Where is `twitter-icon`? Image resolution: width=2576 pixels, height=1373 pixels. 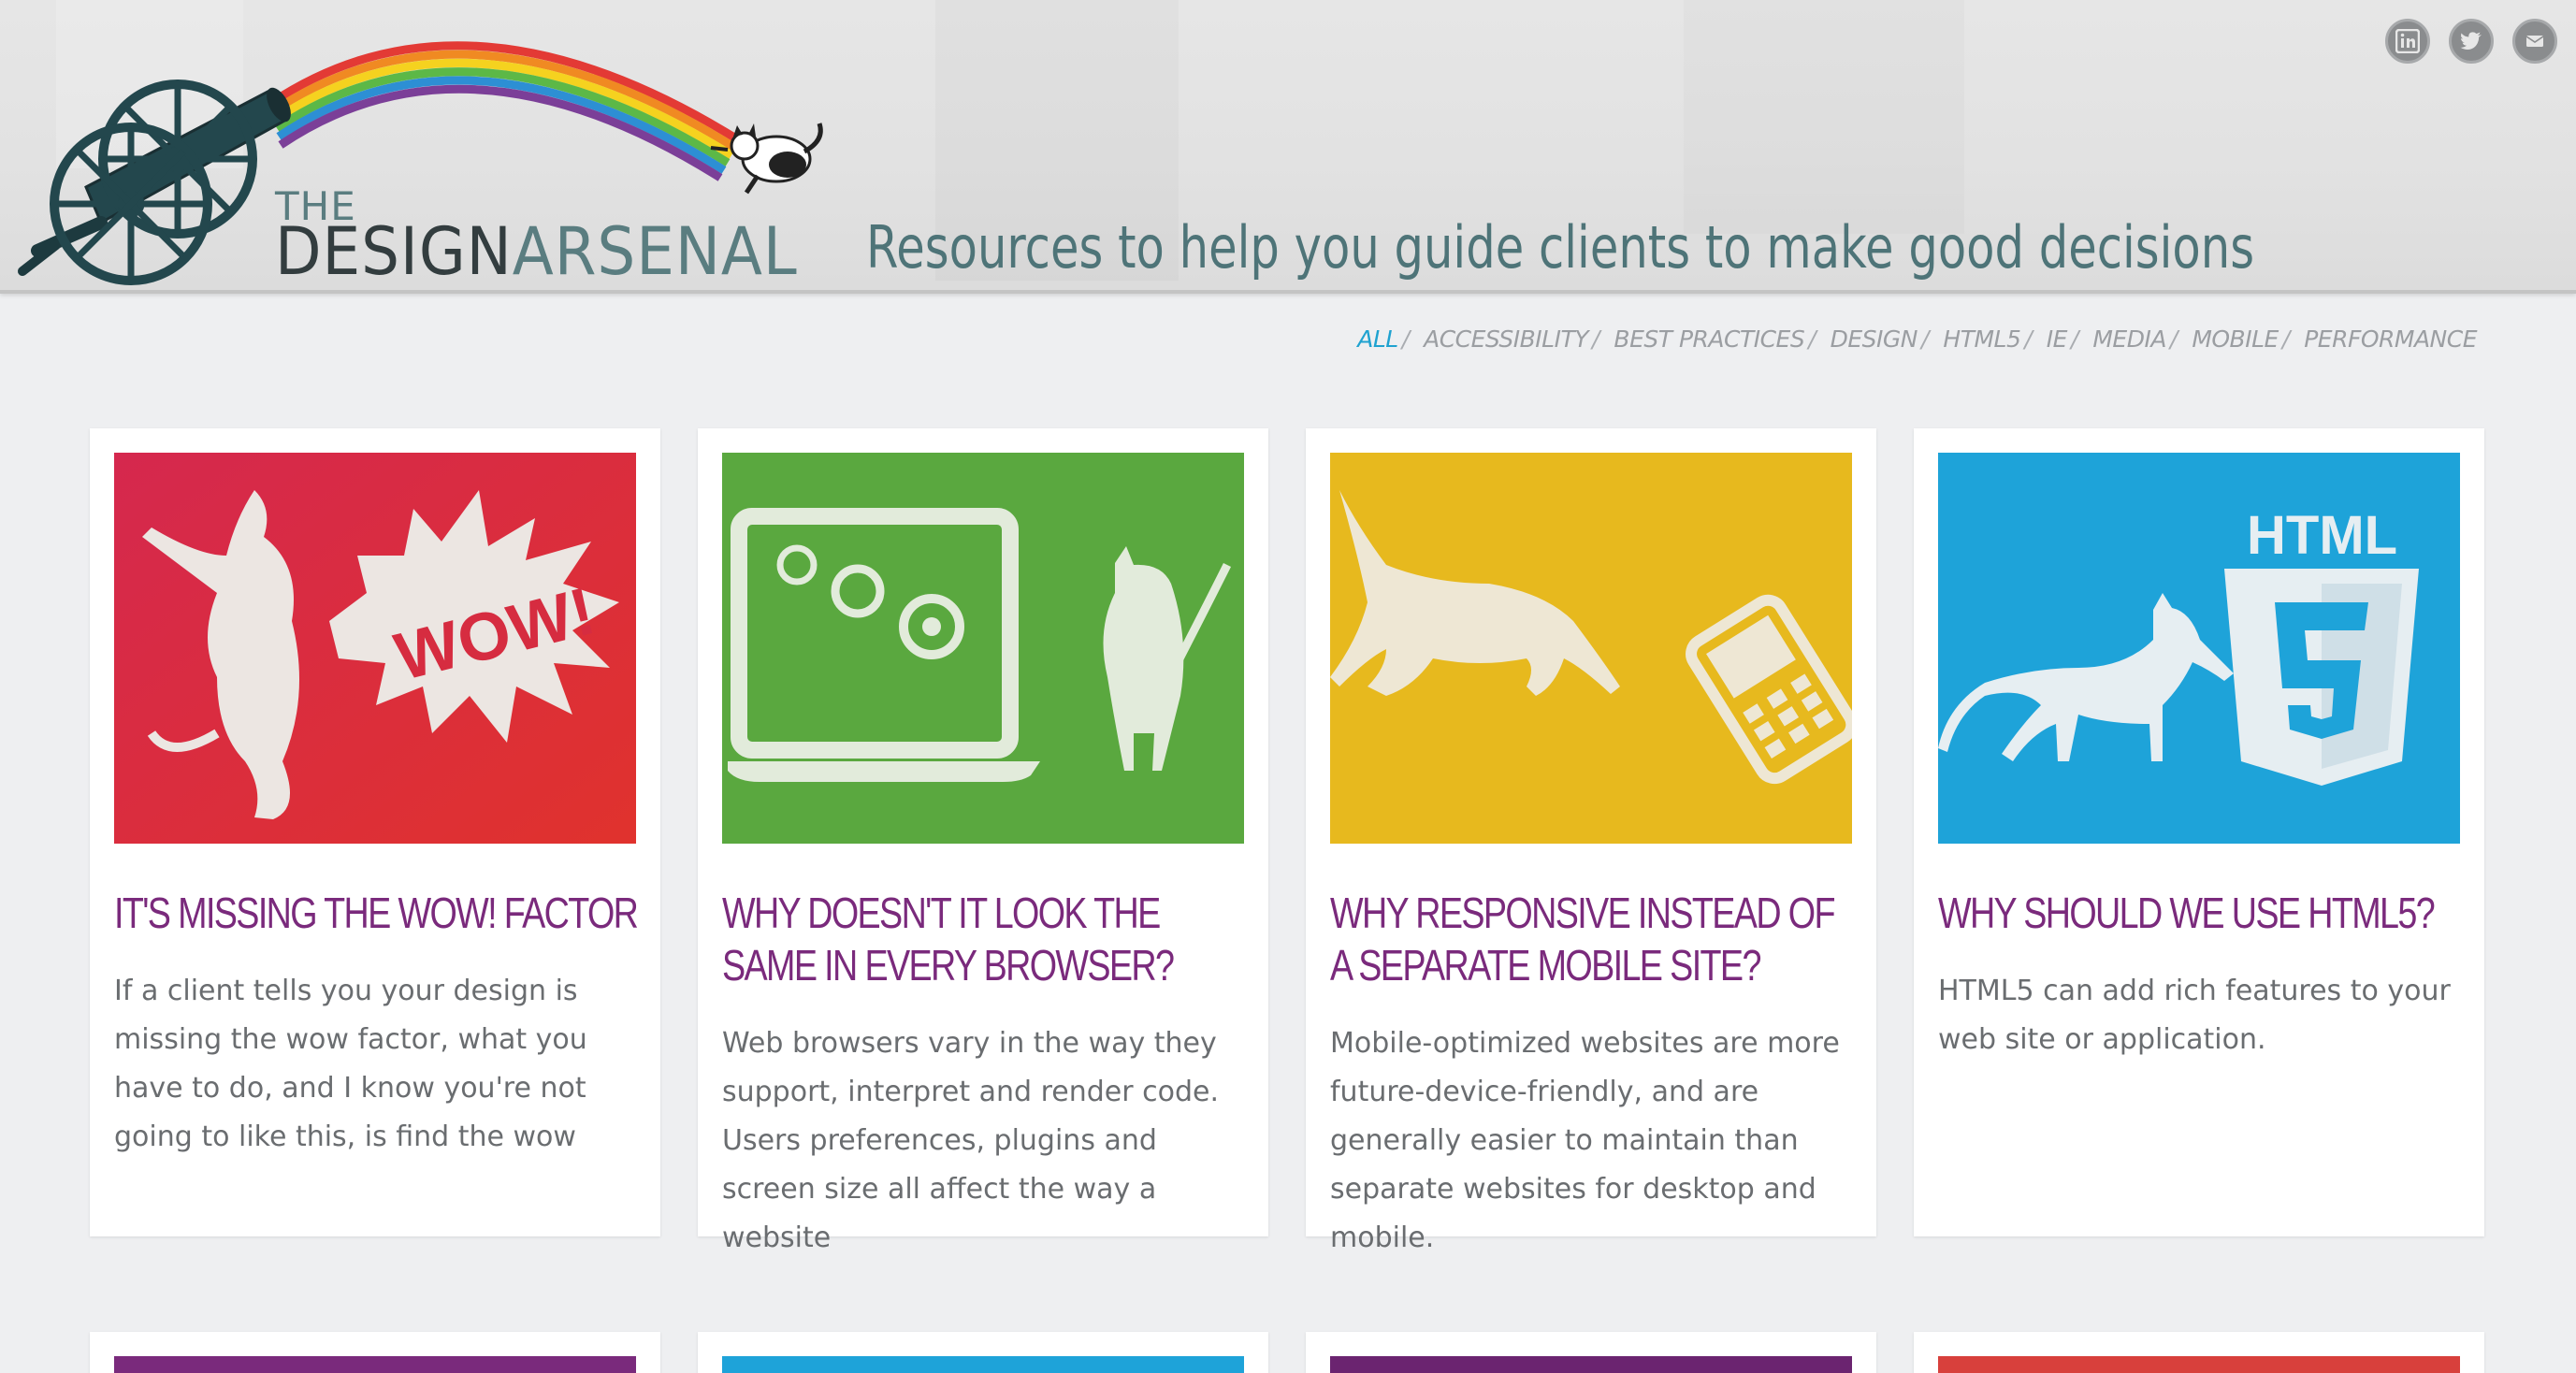 twitter-icon is located at coordinates (2471, 41).